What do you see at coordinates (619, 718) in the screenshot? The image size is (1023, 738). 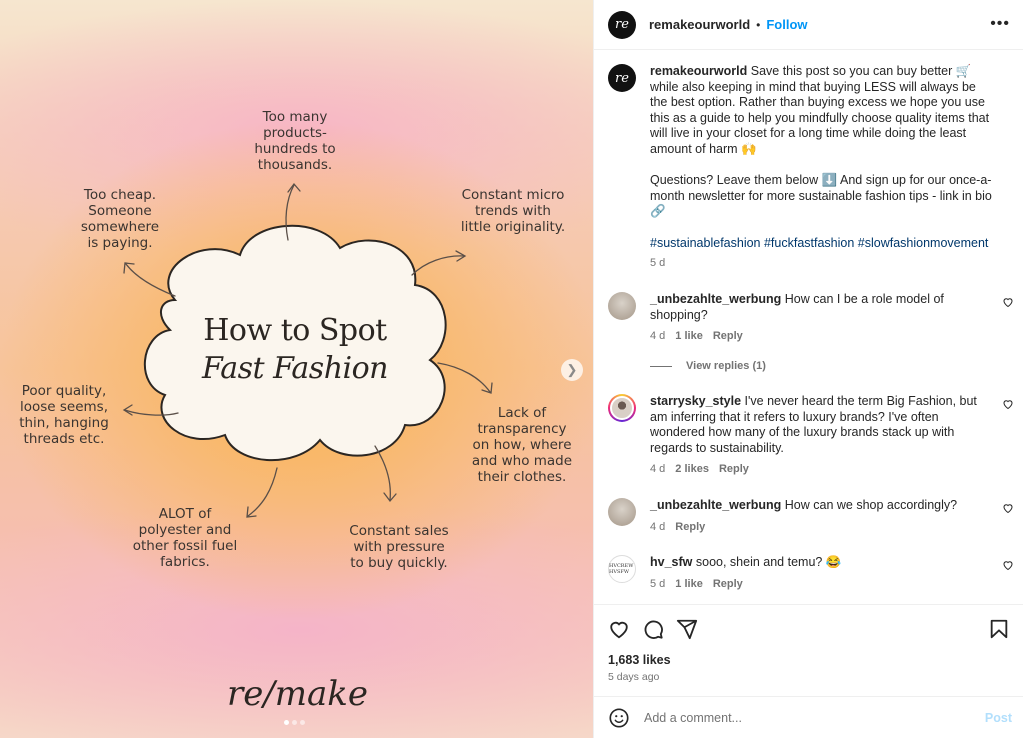 I see `emoji-icon` at bounding box center [619, 718].